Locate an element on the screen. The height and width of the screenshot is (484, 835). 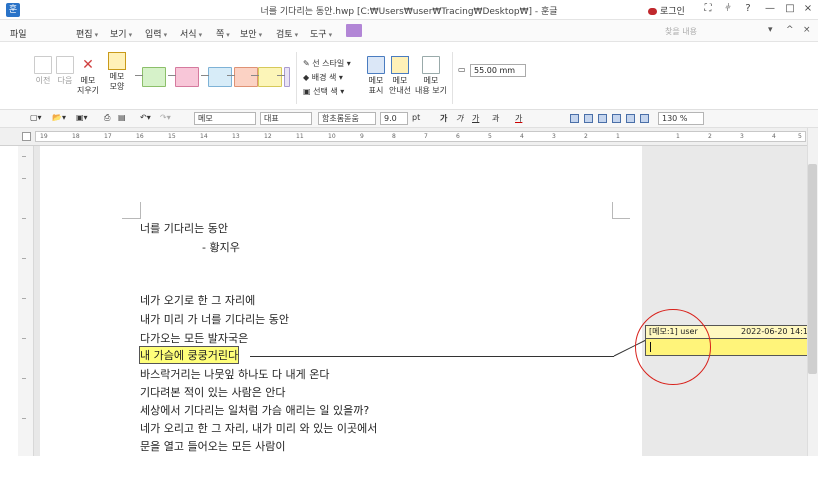
font-size-input: 9.0 is located at coordinates (394, 118).